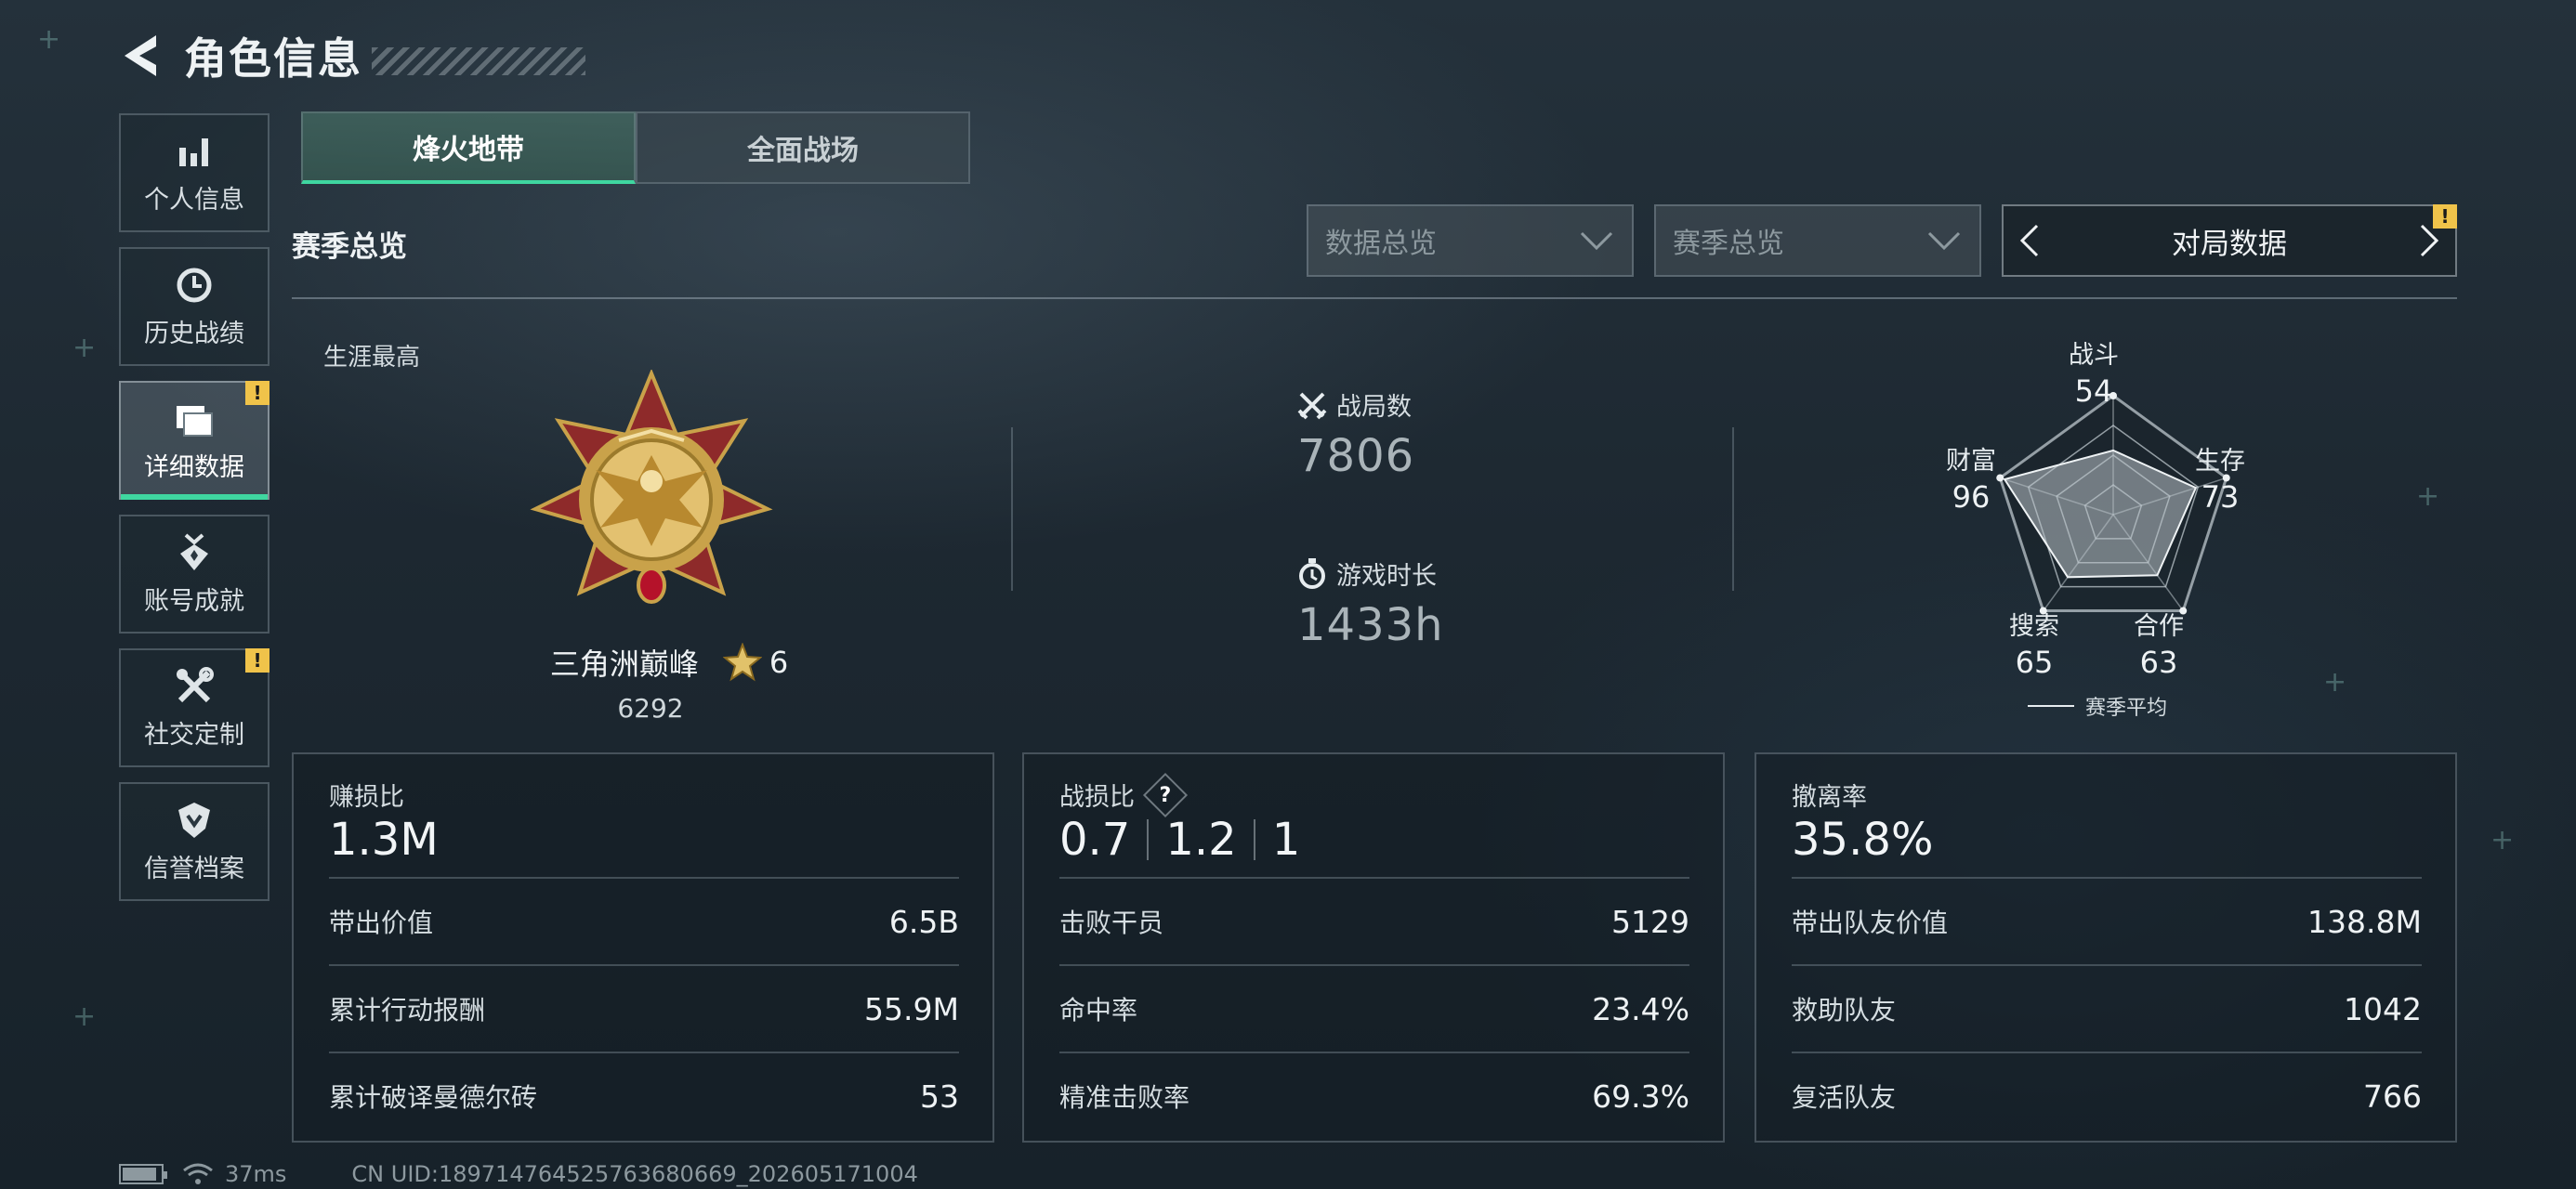  What do you see at coordinates (2220, 497) in the screenshot?
I see `radar-value-survival: 73` at bounding box center [2220, 497].